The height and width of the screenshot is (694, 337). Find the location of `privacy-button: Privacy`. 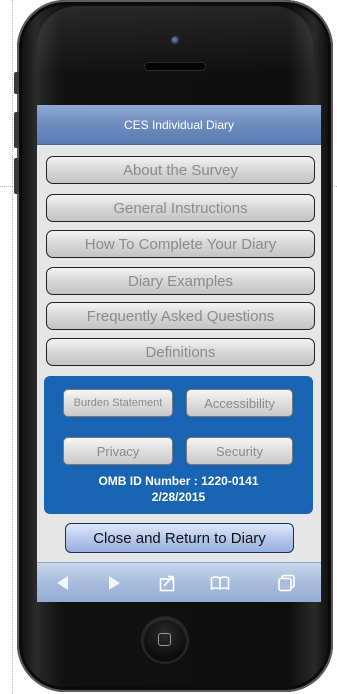

privacy-button: Privacy is located at coordinates (118, 451).